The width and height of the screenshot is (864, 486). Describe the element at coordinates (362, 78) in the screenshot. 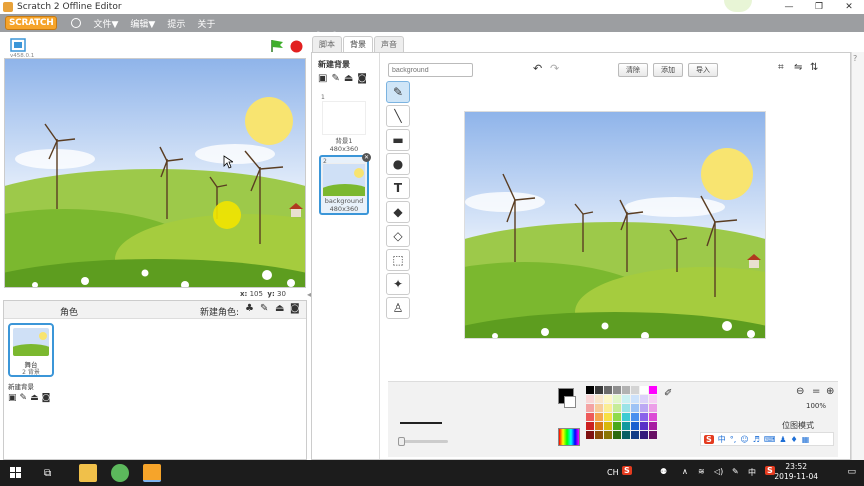

I see `camera-icon: ◙` at that location.